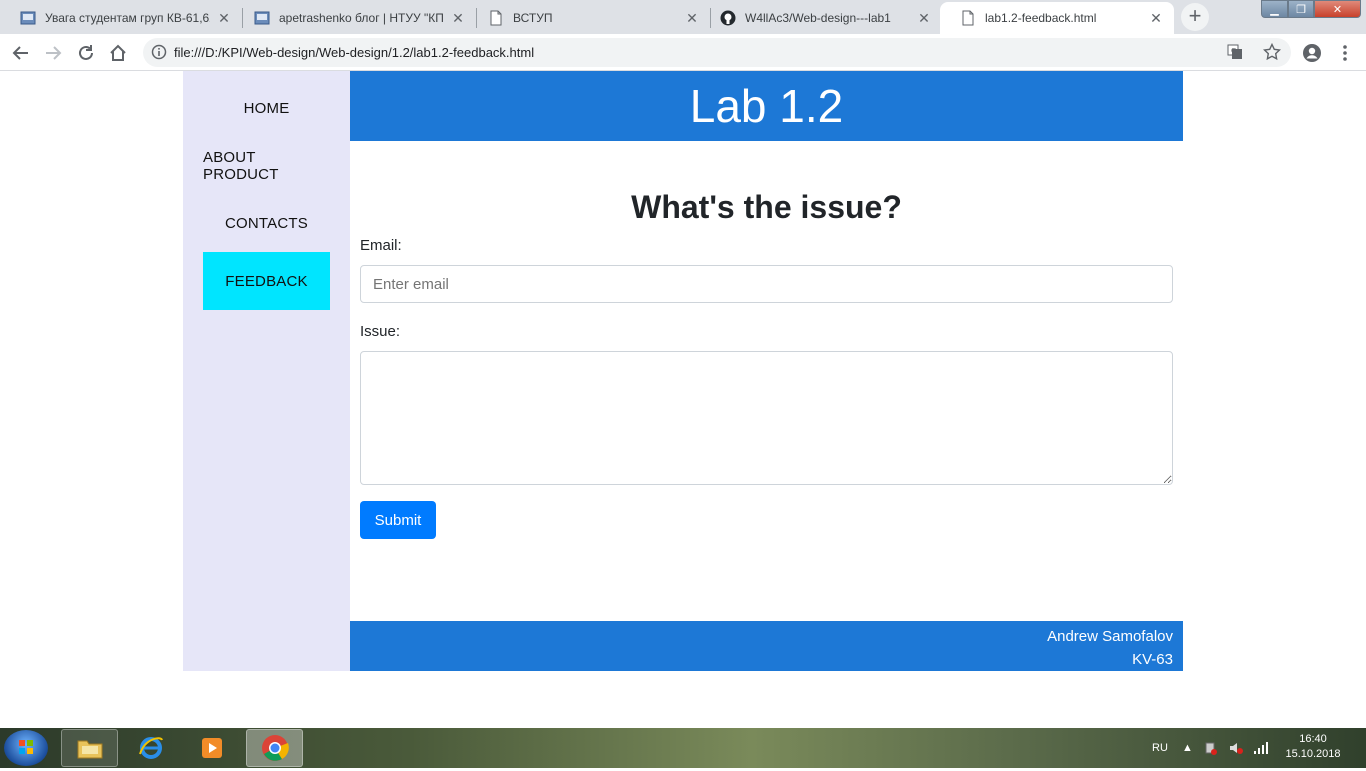 The image size is (1366, 771). I want to click on page-title: Lab 1.2, so click(766, 106).